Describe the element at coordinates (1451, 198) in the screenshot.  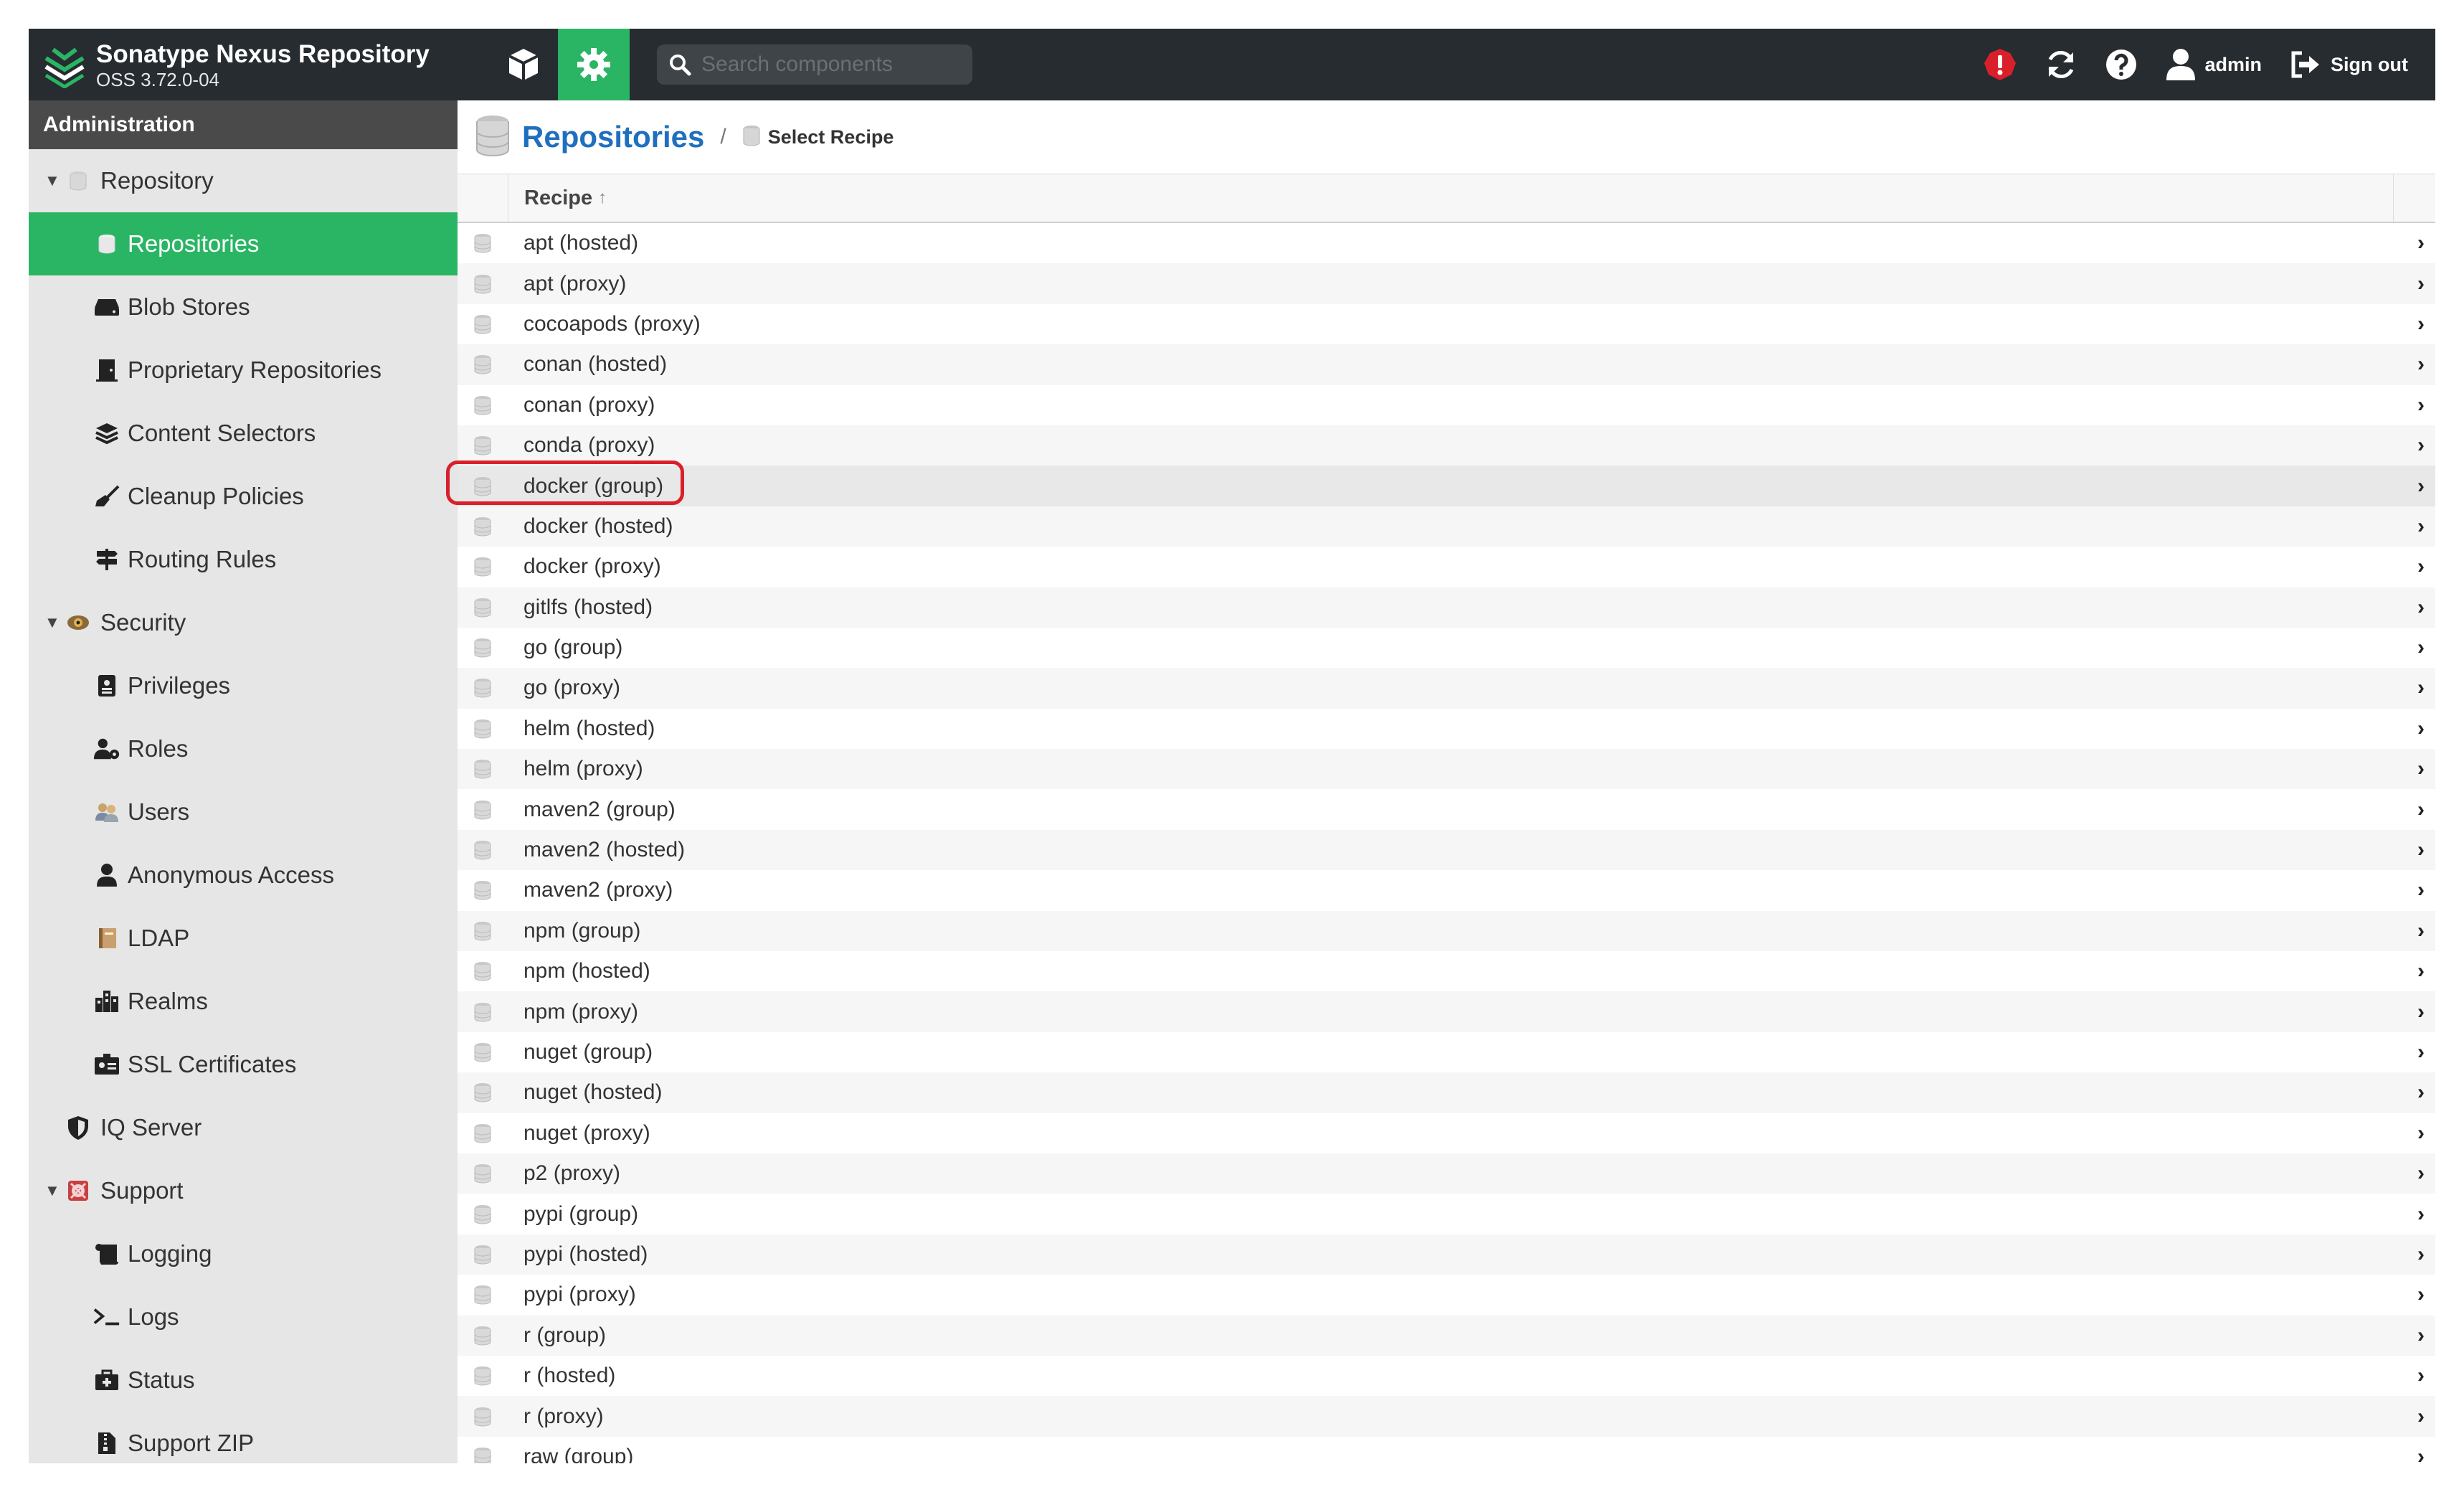
I see `recipe-column-header: Recipe ↑` at that location.